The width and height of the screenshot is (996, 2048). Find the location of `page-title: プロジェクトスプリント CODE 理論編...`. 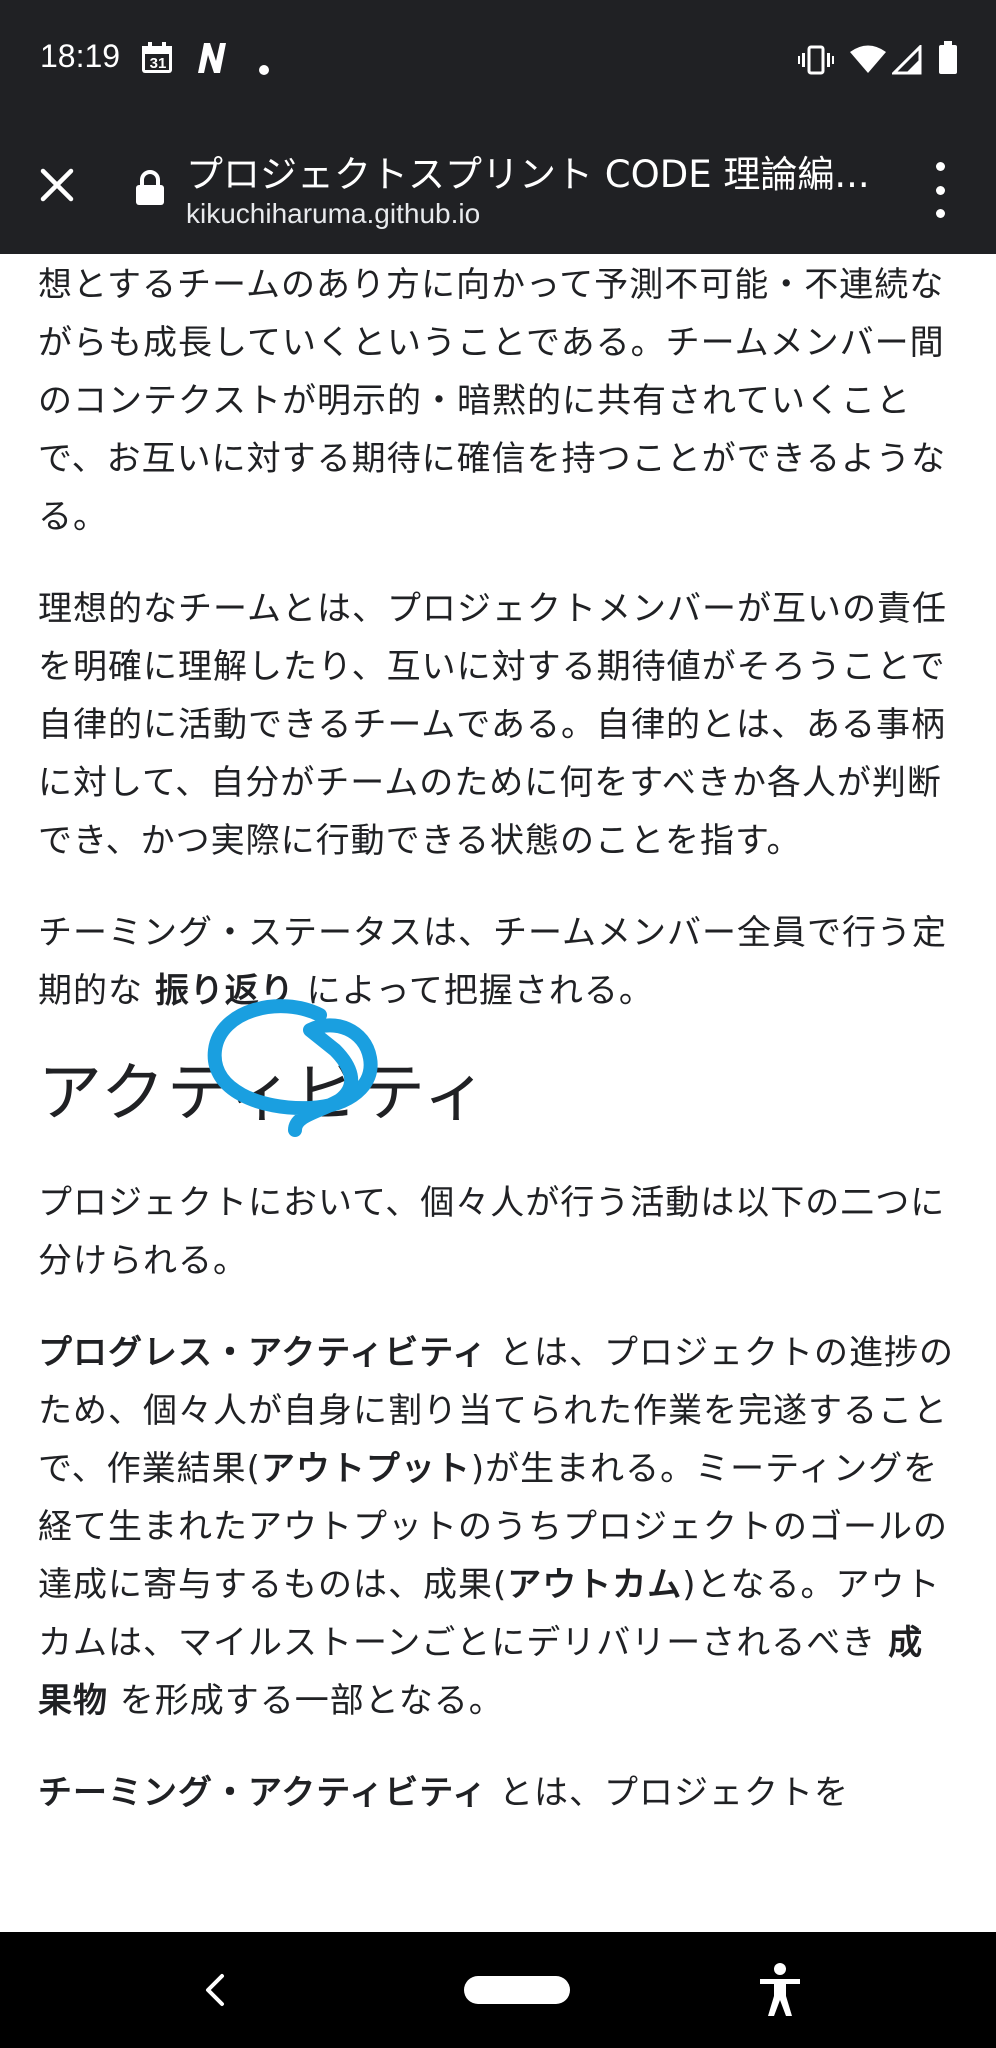

page-title: プロジェクトスプリント CODE 理論編... is located at coordinates (536, 171).